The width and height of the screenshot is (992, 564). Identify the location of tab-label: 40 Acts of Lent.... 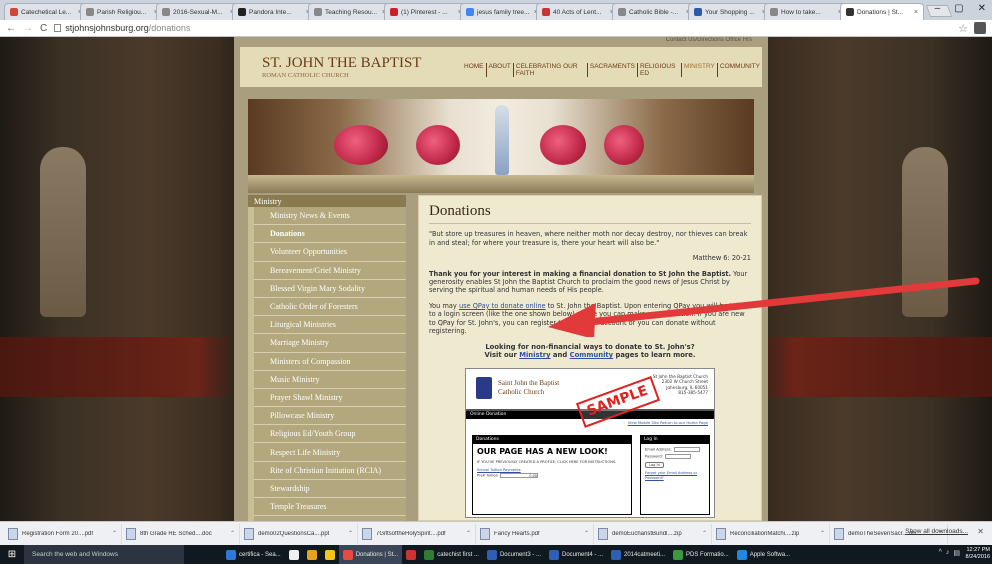
(577, 12).